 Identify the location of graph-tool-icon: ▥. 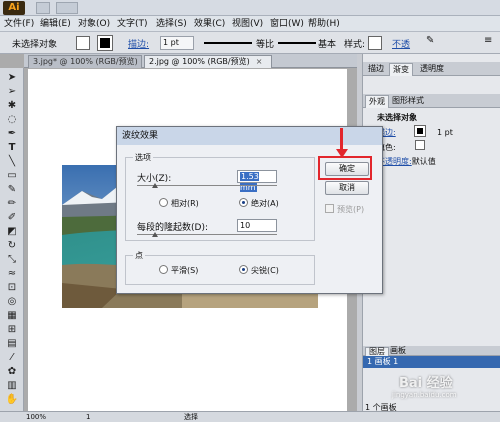
(12, 386).